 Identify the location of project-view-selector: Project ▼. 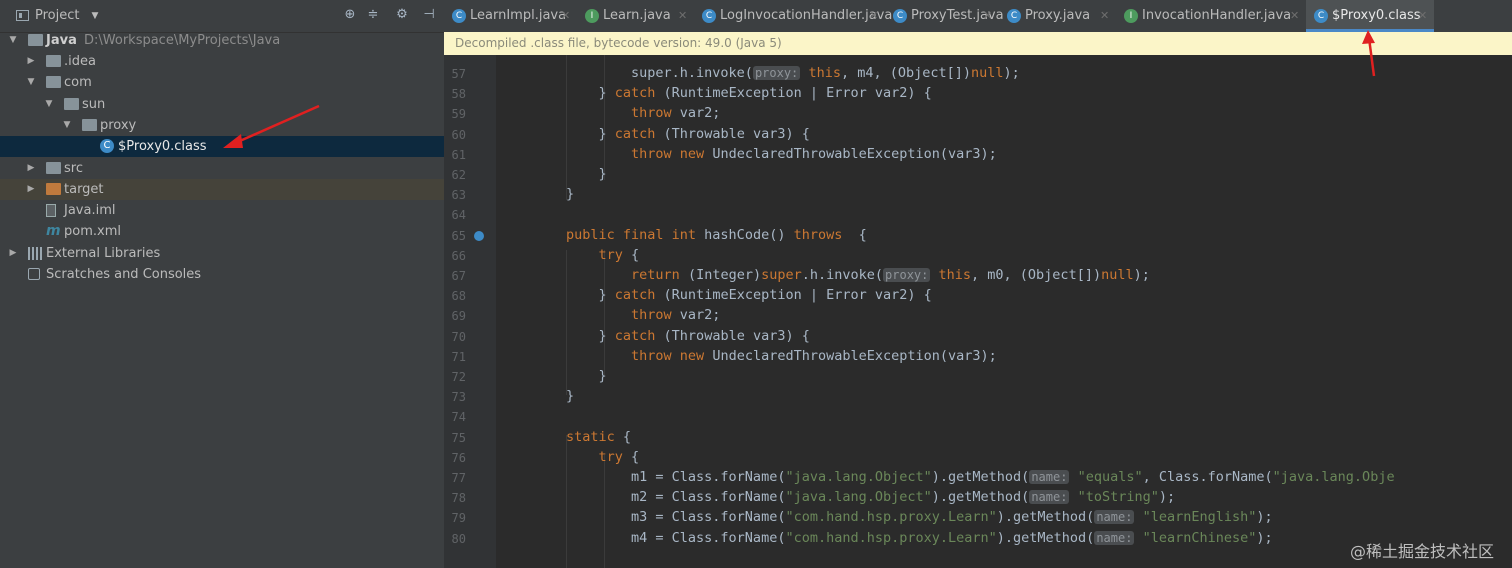
(57, 15).